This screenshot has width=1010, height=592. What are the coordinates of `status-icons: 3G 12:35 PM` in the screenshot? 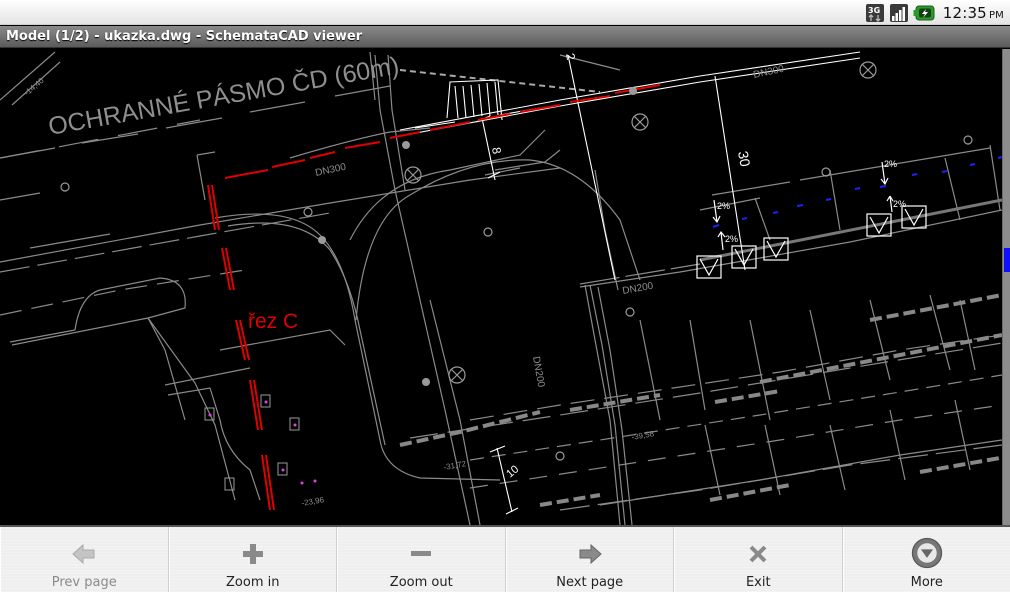 It's located at (934, 13).